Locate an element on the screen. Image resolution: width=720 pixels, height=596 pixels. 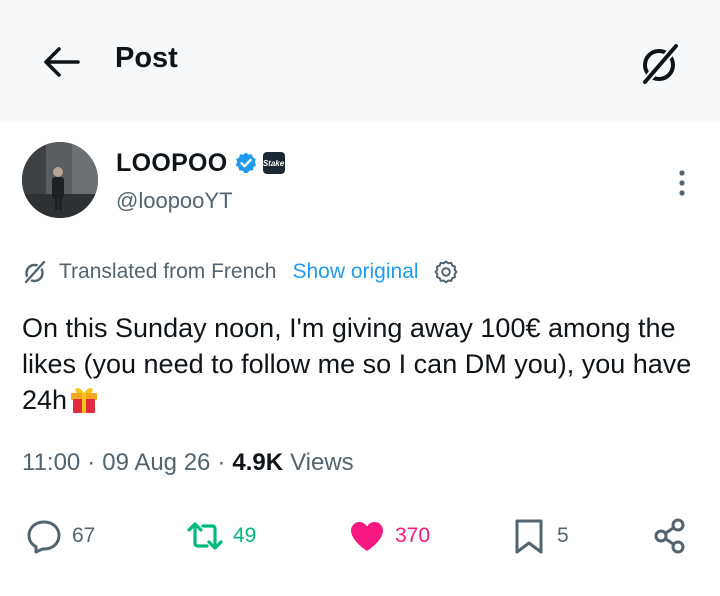
bookmark-button: 5 is located at coordinates (539, 536).